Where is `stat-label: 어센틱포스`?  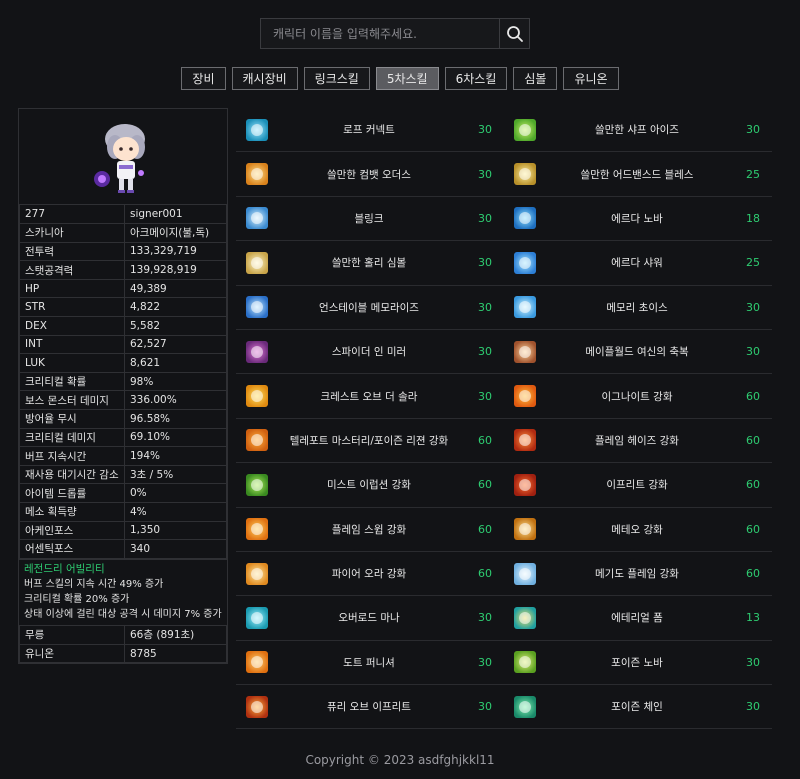
stat-label: 어센틱포스 is located at coordinates (72, 549).